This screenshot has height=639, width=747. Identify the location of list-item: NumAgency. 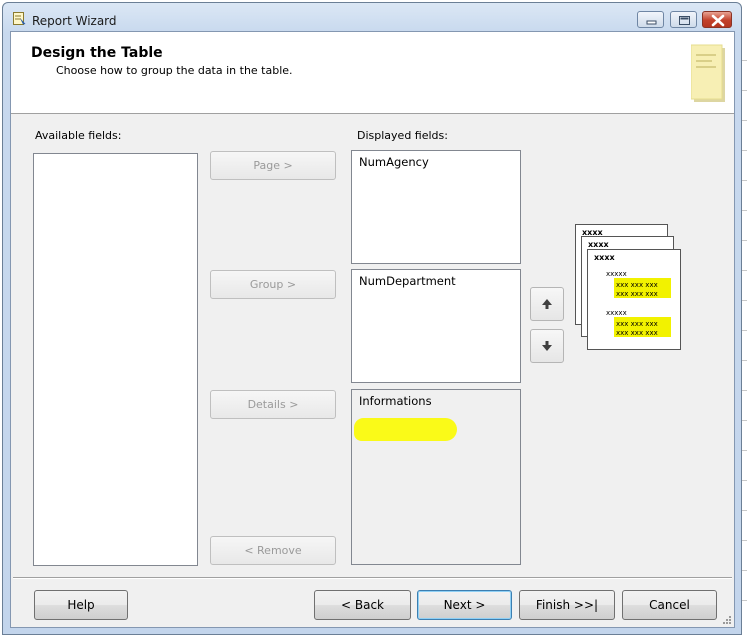
(394, 162).